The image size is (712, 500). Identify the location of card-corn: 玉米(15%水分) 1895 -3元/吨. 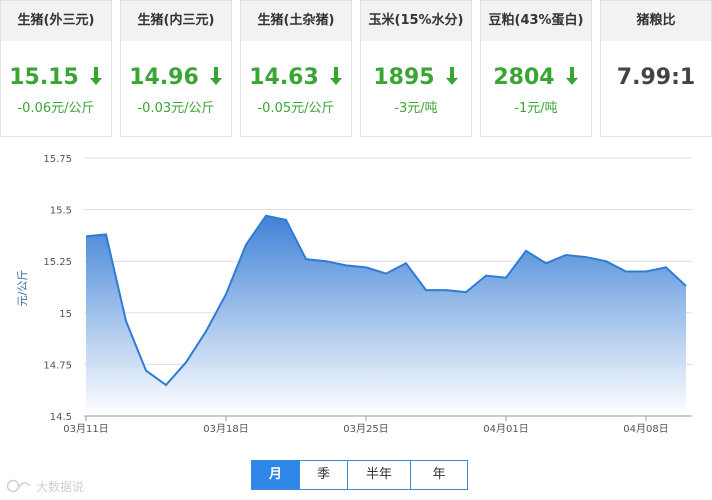
(416, 68).